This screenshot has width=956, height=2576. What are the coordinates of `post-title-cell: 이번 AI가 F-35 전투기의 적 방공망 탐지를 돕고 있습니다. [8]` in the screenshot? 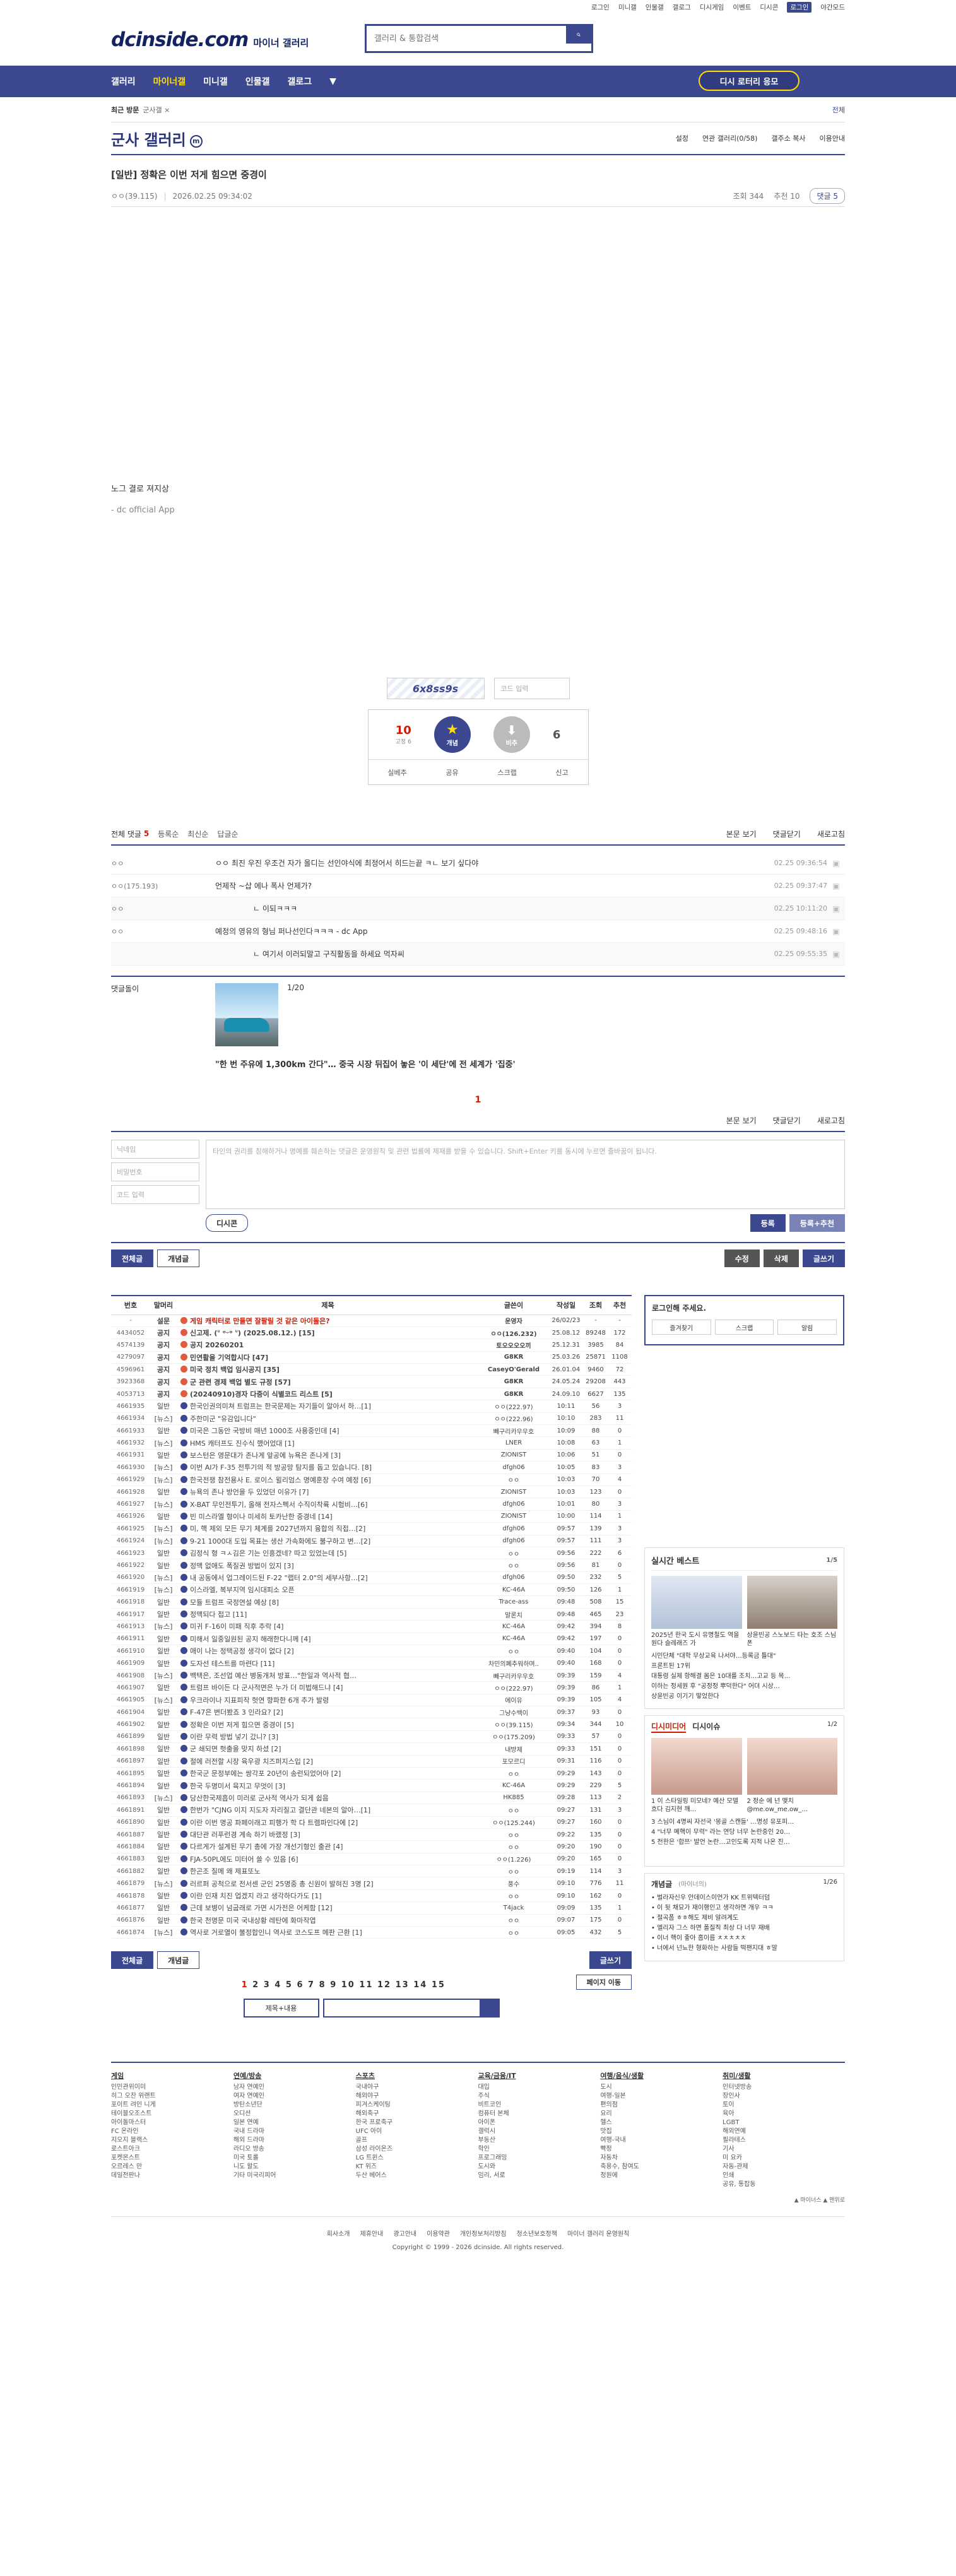 It's located at (328, 1468).